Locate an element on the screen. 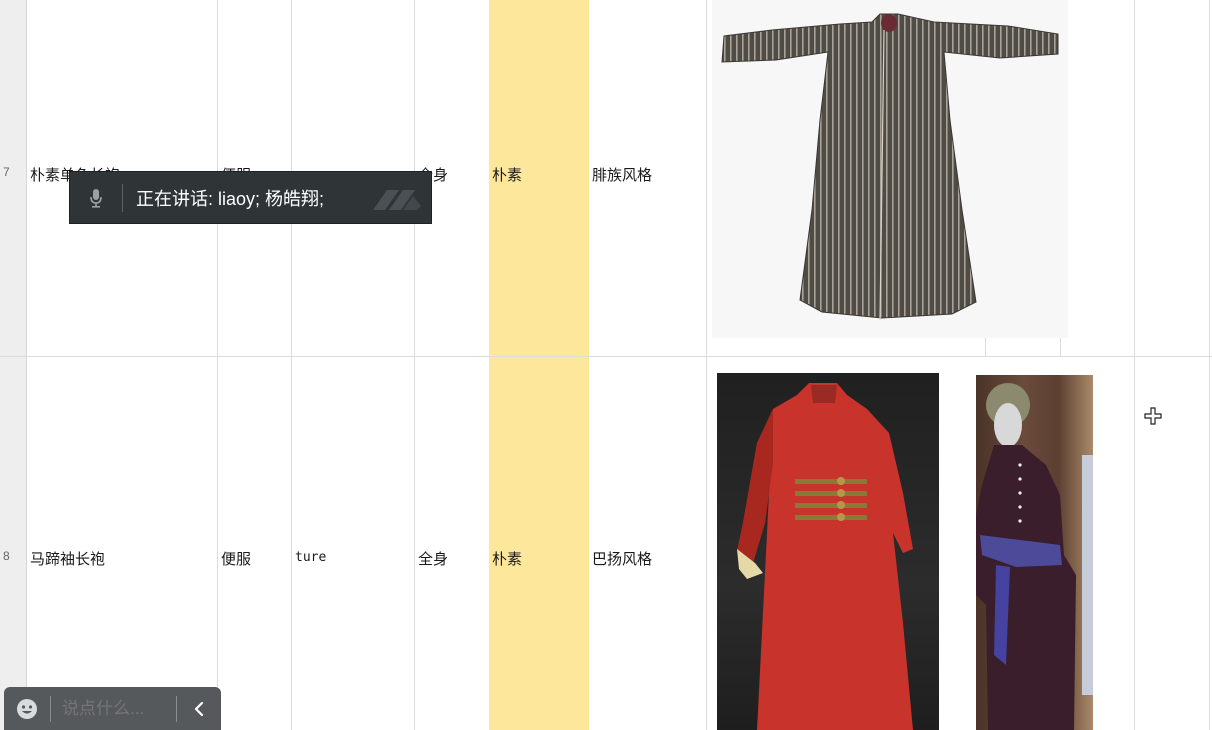 The image size is (1212, 730). row-number: 8 is located at coordinates (13, 556).